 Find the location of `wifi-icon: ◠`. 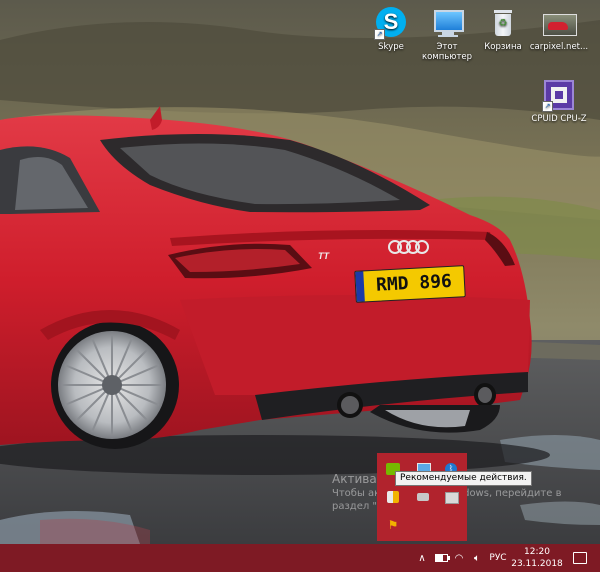

wifi-icon: ◠ is located at coordinates (459, 558).